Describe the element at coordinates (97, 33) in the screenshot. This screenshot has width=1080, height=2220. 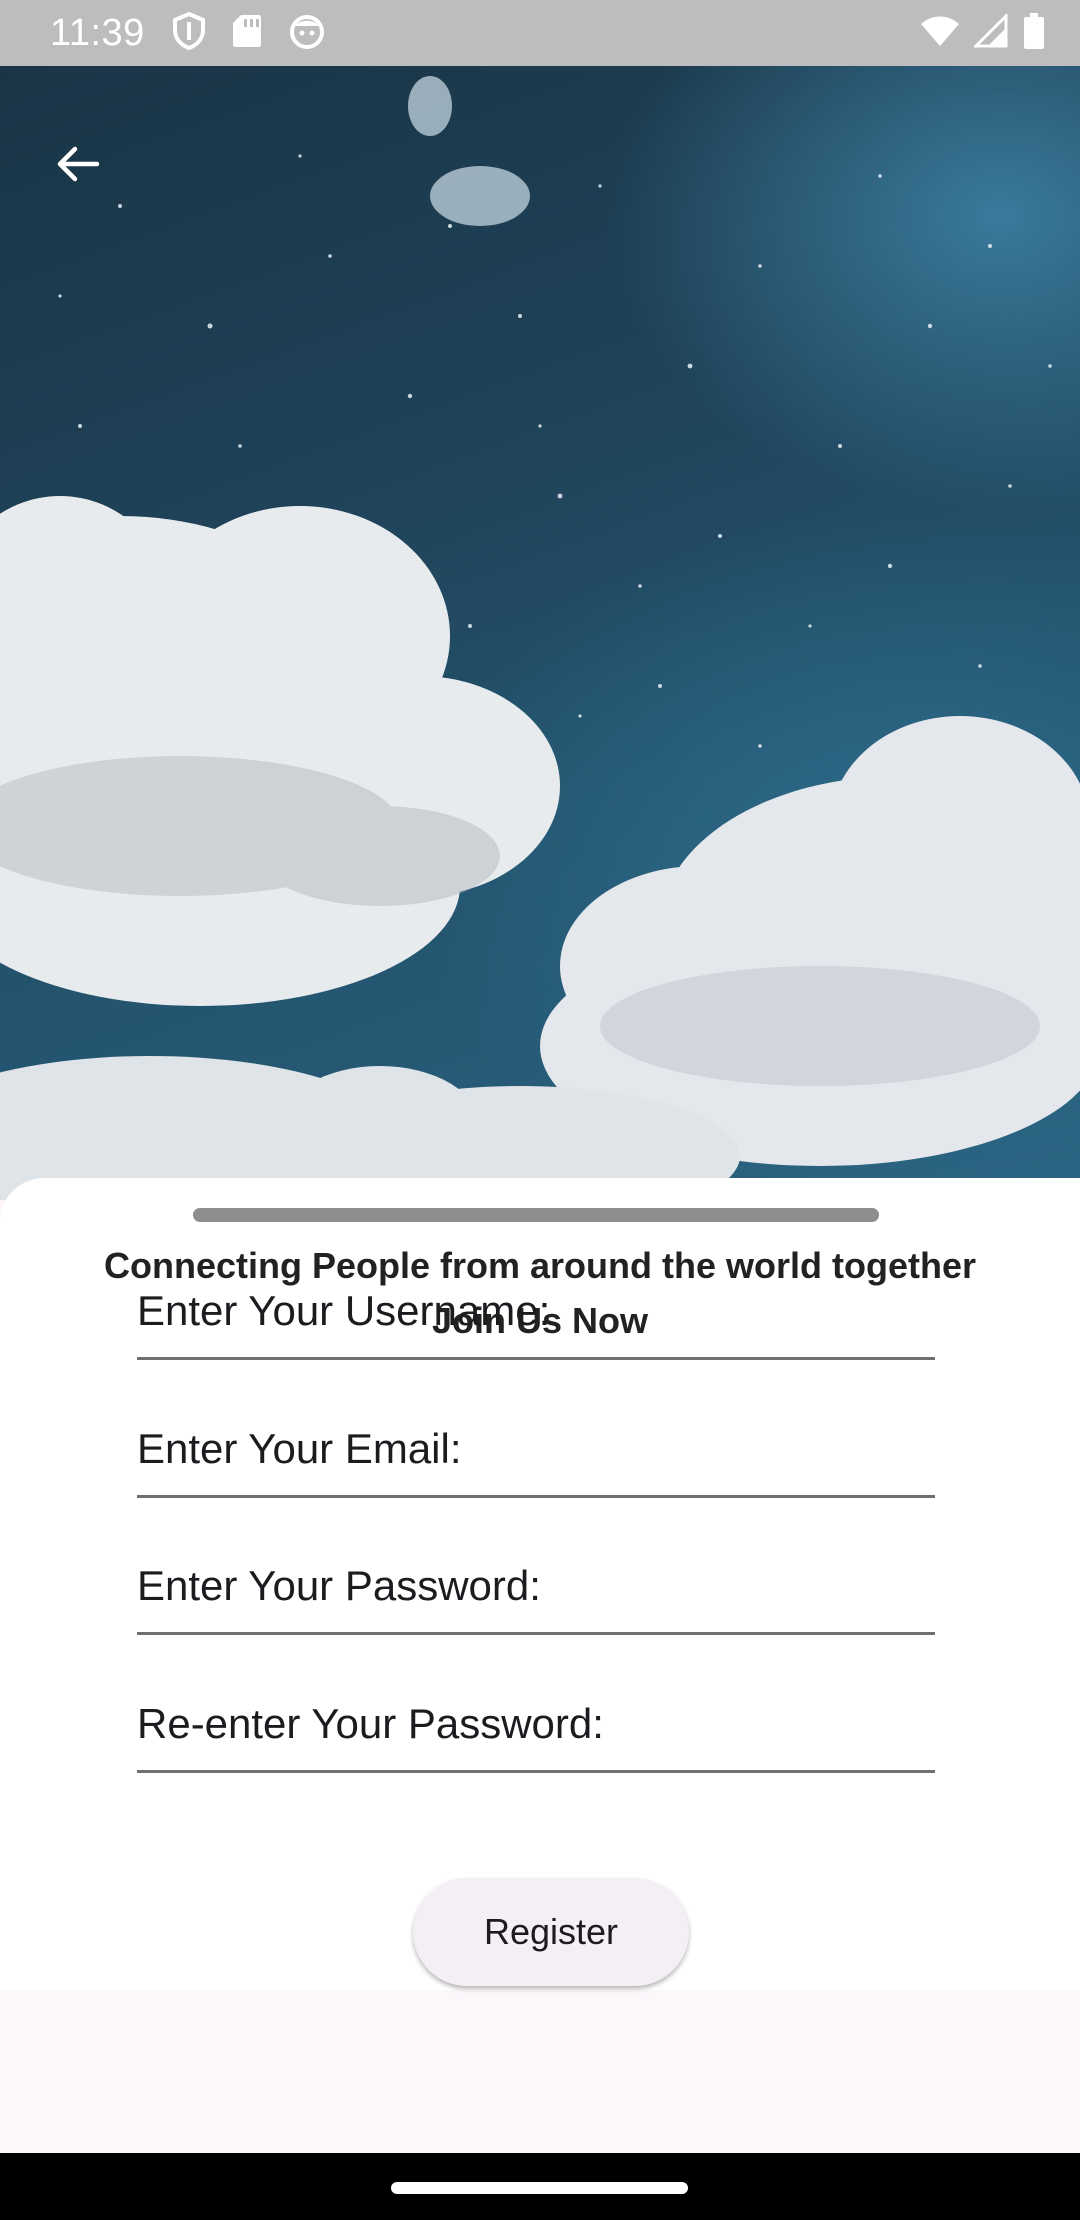
I see `status-time: 11:39` at that location.